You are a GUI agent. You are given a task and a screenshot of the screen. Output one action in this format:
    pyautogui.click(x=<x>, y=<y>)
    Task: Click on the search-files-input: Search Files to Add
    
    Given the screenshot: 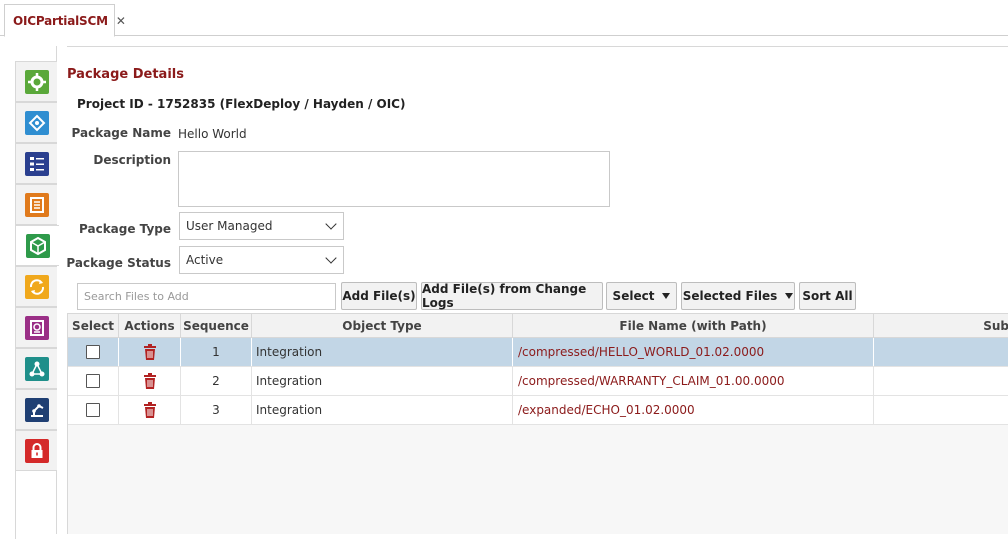 What is the action you would take?
    pyautogui.click(x=206, y=296)
    